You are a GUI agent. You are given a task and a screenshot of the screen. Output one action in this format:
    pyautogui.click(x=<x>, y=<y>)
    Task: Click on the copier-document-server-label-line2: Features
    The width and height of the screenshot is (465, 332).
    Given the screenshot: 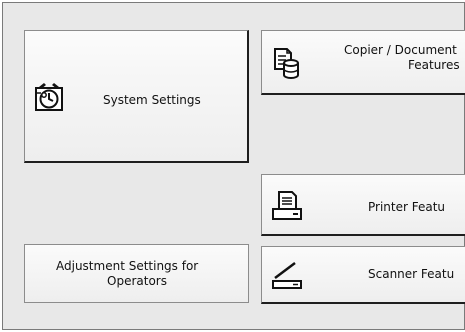 What is the action you would take?
    pyautogui.click(x=434, y=65)
    